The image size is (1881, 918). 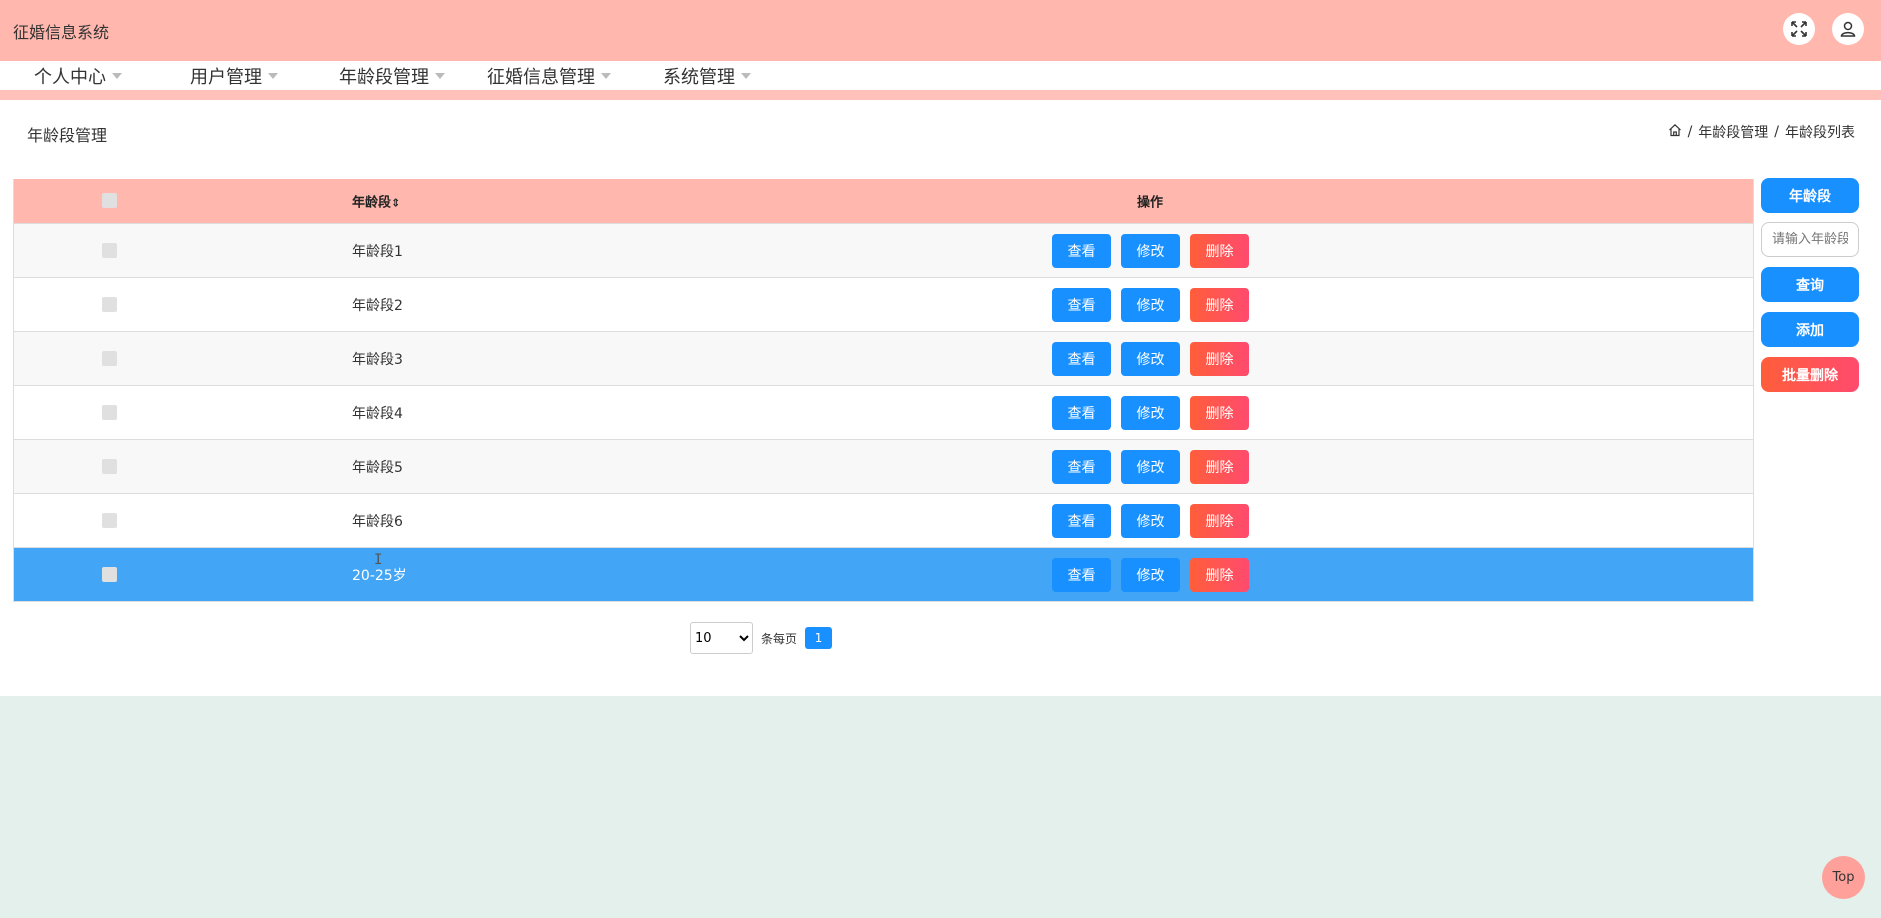 What do you see at coordinates (940, 30) in the screenshot?
I see `top-bar: 征婚信息系统` at bounding box center [940, 30].